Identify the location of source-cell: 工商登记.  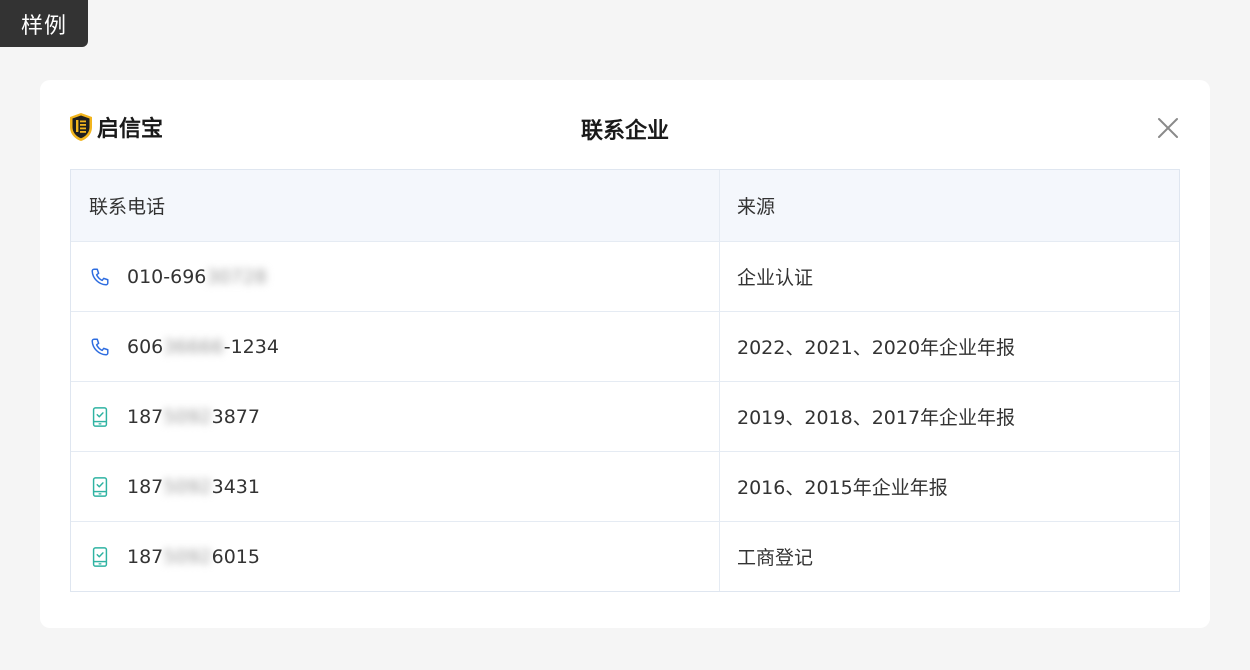
(775, 558).